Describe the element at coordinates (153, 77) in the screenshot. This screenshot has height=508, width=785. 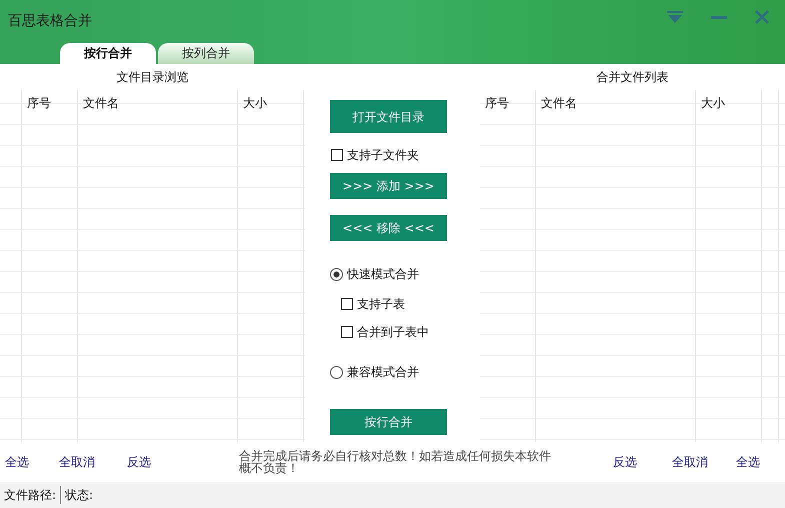
I see `panel-title: 文件目录浏览` at that location.